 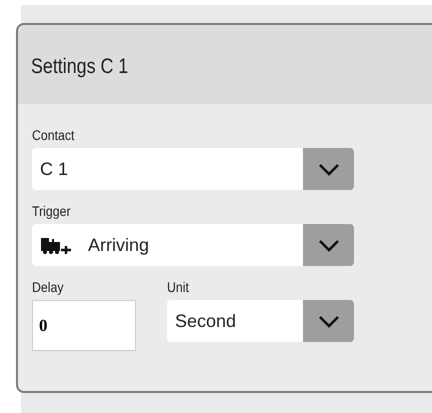 I want to click on locomotive-icon, so click(x=56, y=245).